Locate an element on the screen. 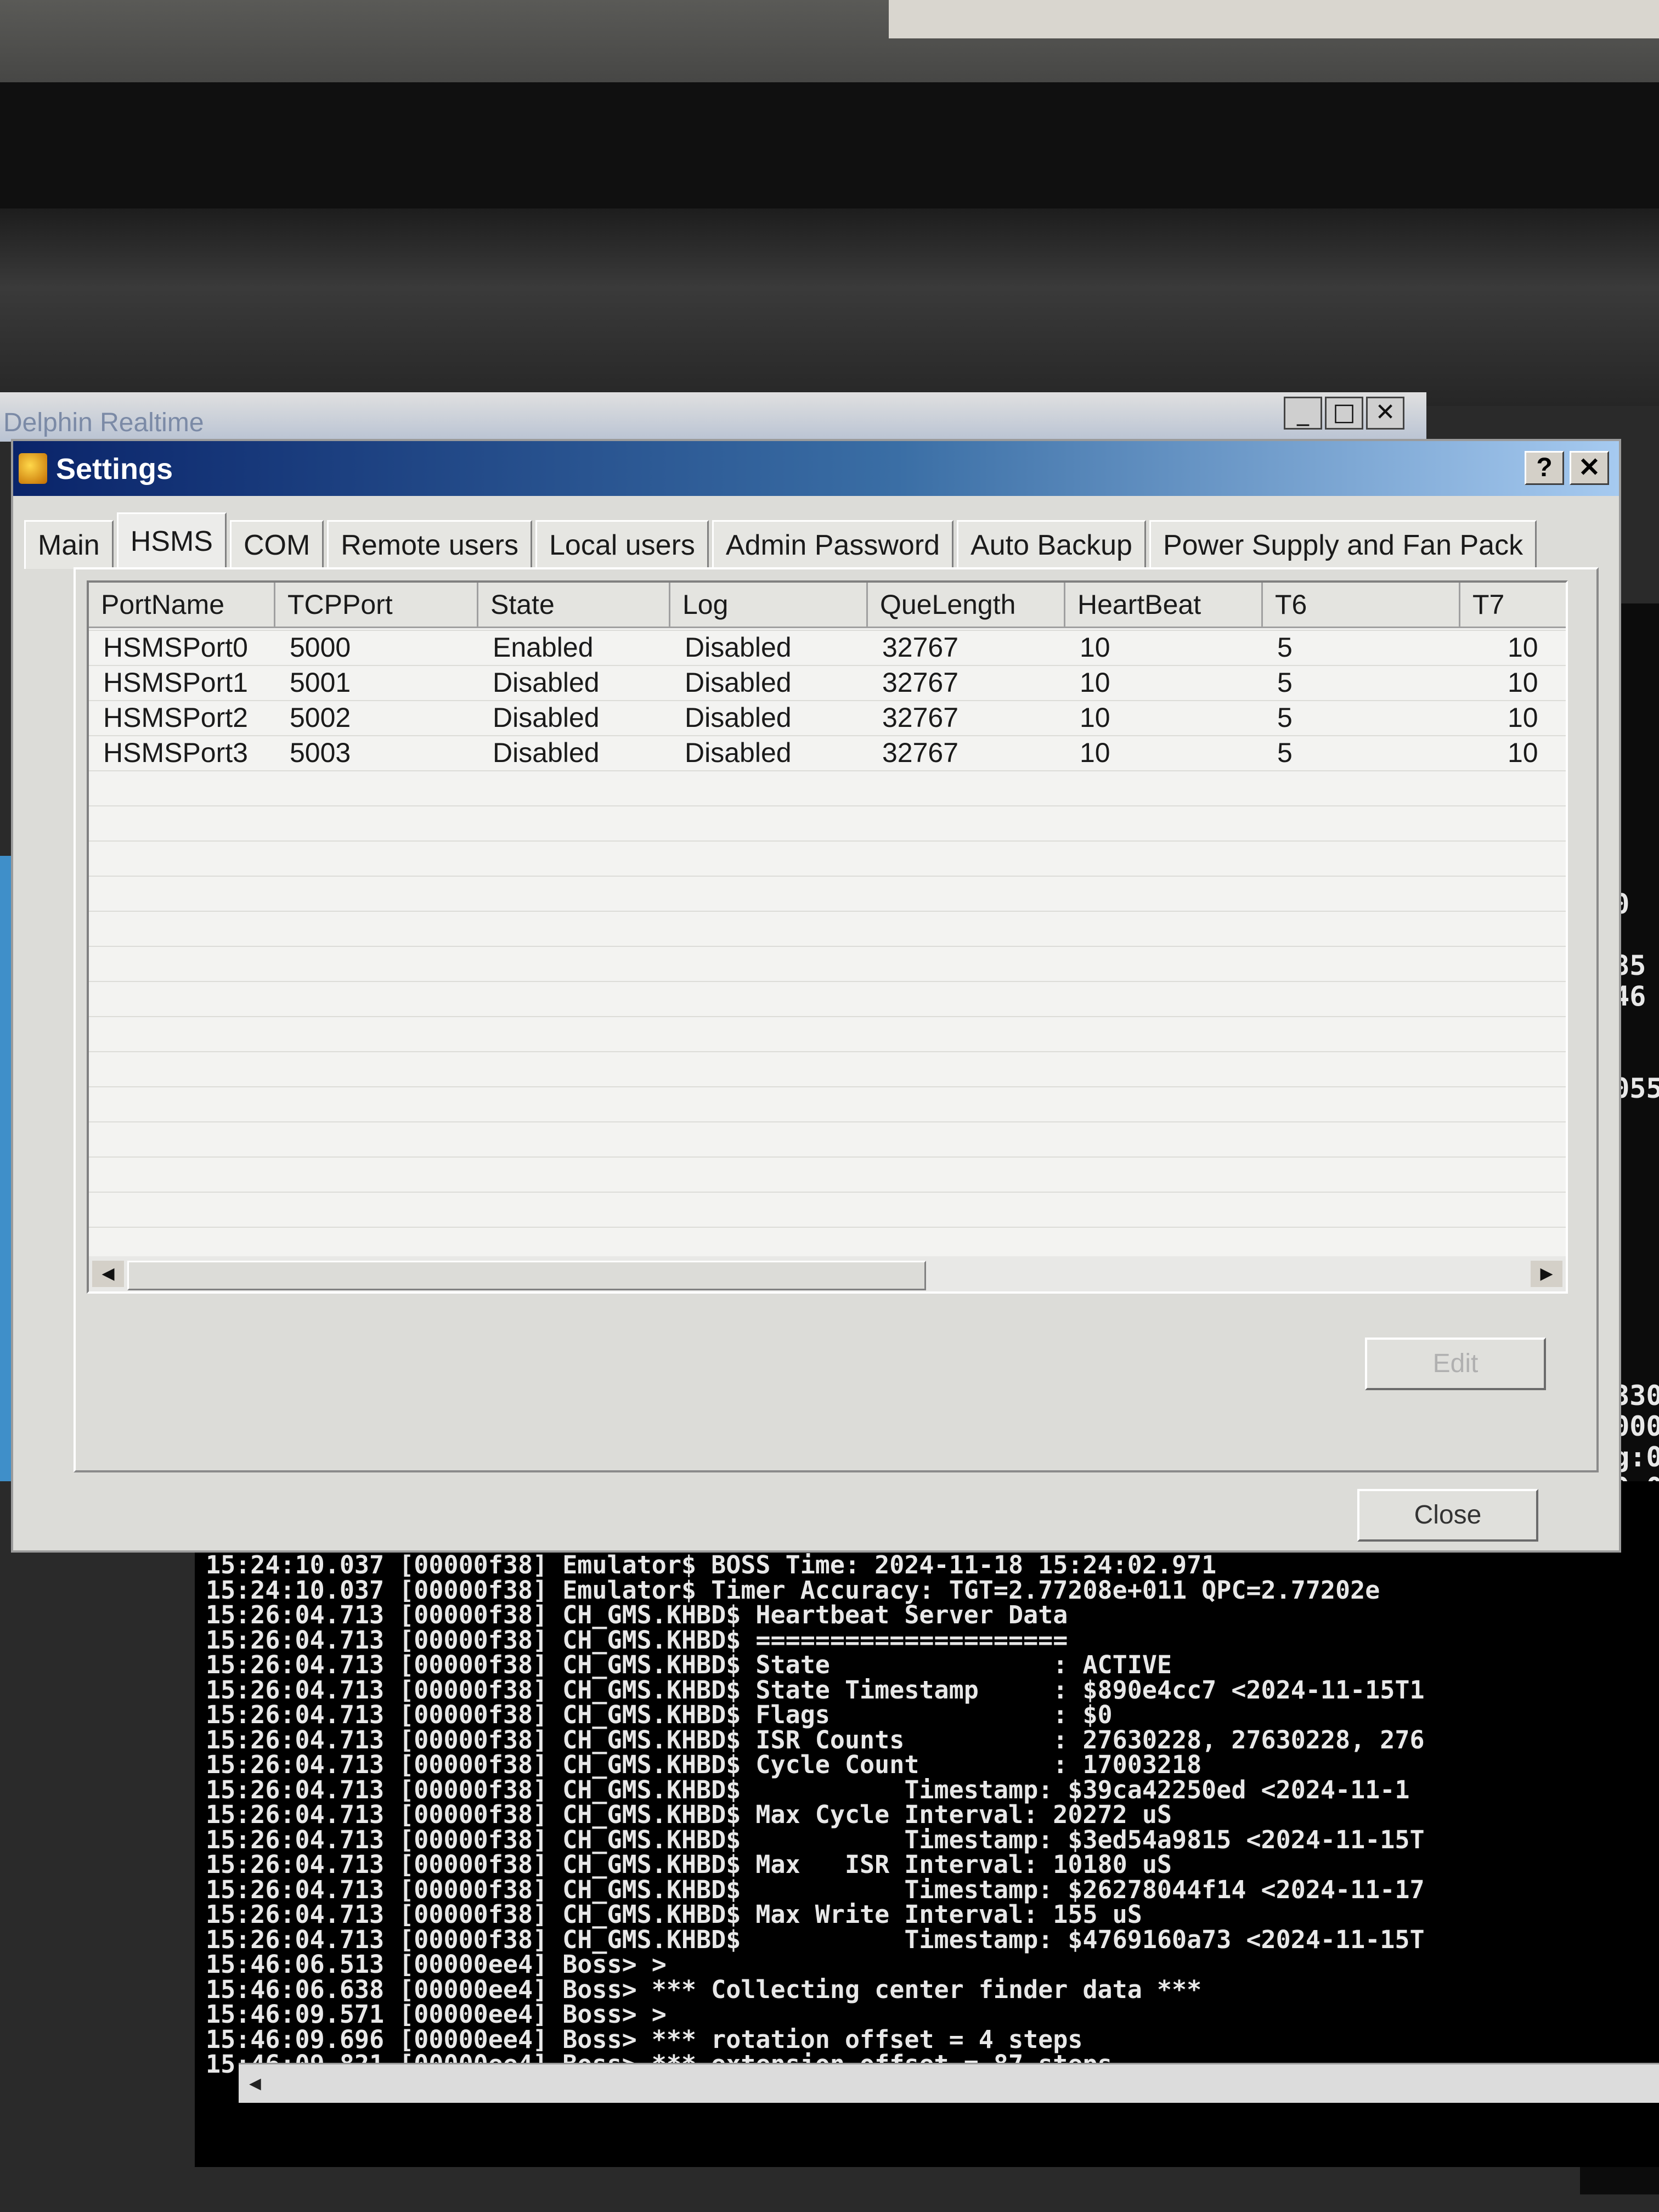 The width and height of the screenshot is (1659, 2212). table-cell-state: Enabled is located at coordinates (543, 647).